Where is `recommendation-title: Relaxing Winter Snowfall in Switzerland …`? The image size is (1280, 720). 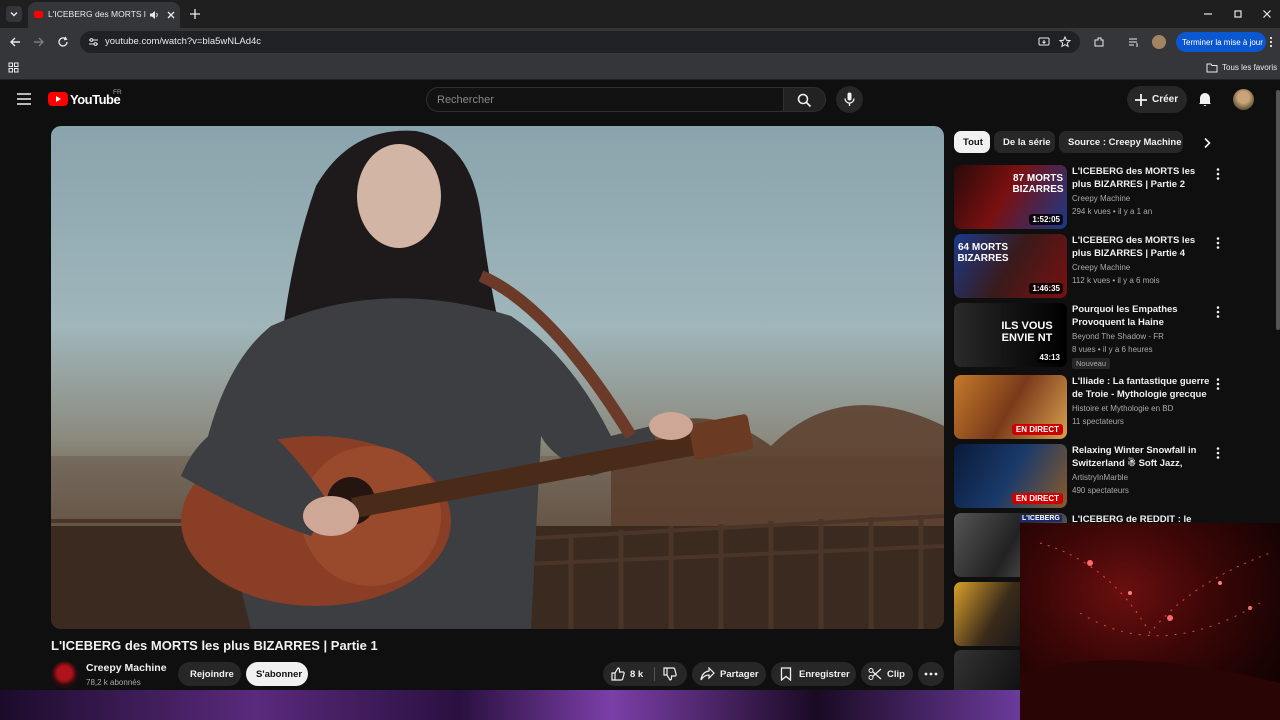
recommendation-title: Relaxing Winter Snowfall in Switzerland … is located at coordinates (1141, 457).